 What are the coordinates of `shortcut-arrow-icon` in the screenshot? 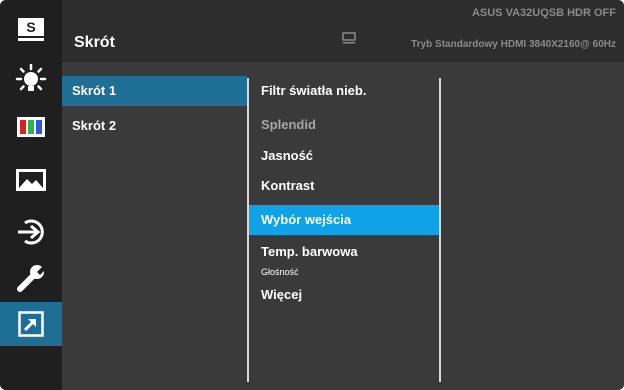 It's located at (31, 324).